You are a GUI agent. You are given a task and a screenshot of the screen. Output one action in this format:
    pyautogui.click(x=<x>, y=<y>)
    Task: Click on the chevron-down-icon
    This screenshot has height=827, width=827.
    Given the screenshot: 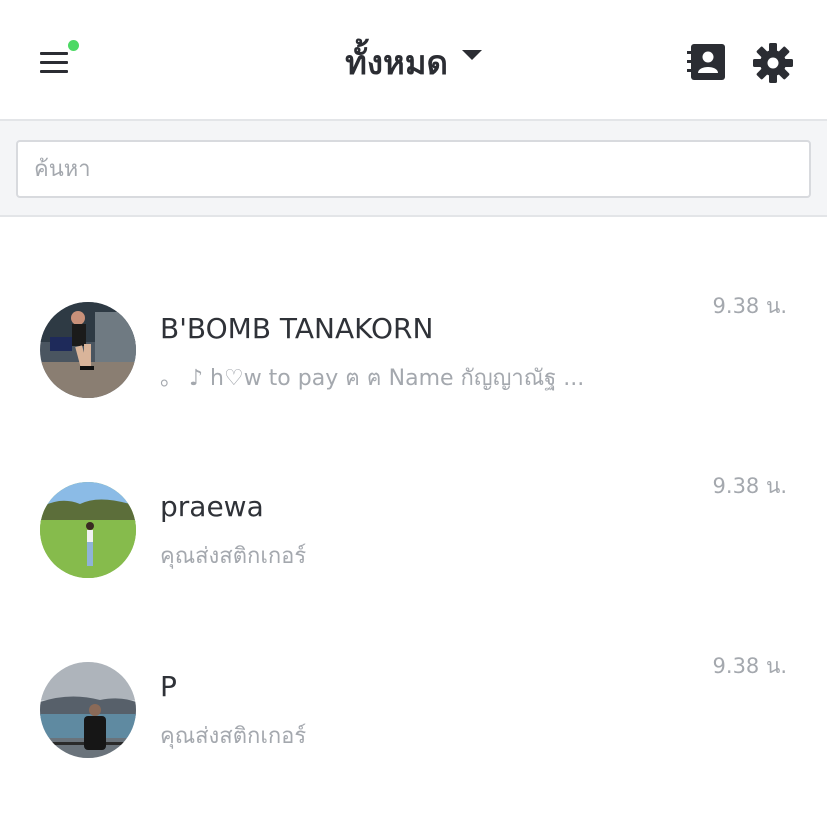 What is the action you would take?
    pyautogui.click(x=471, y=55)
    